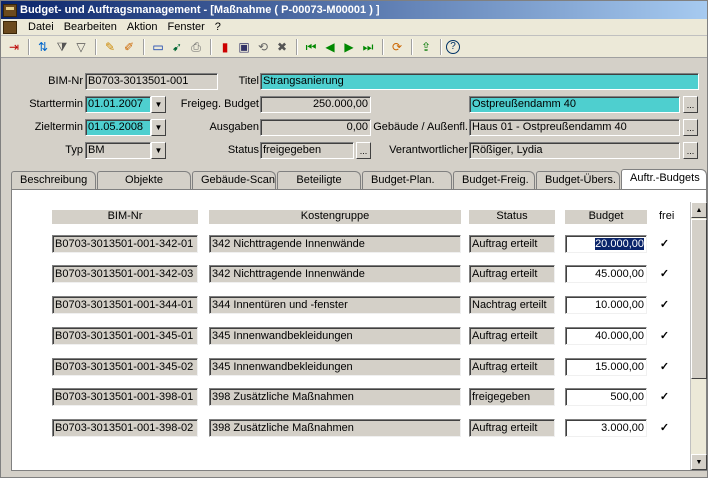 This screenshot has width=708, height=478. I want to click on row-4-bim-nr: B0703-3013501-001-345-01, so click(125, 336).